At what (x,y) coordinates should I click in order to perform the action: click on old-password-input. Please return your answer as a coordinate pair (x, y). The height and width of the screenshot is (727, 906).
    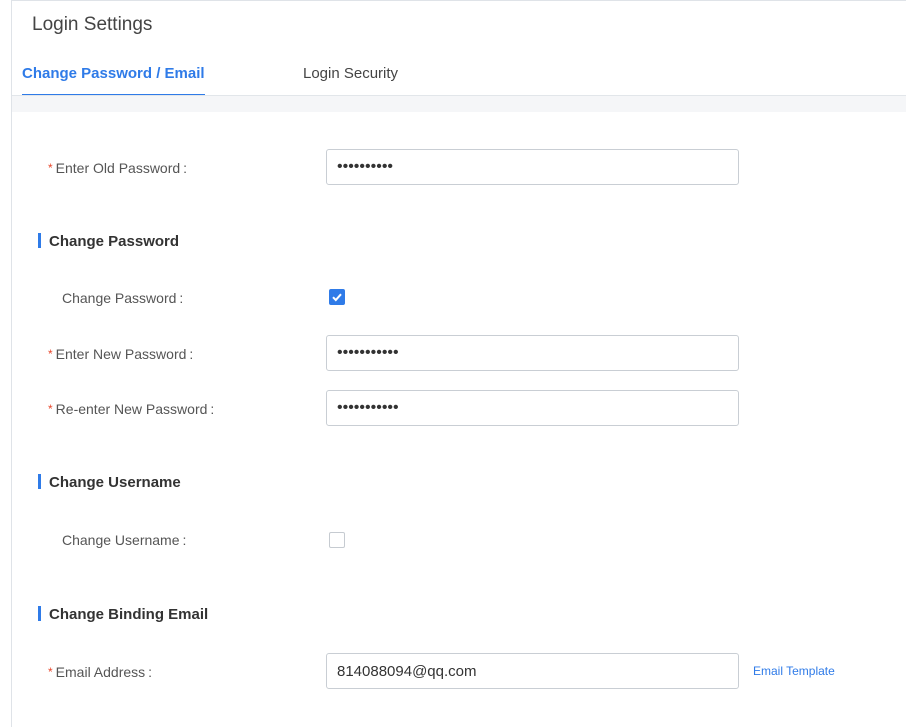
    Looking at the image, I should click on (532, 167).